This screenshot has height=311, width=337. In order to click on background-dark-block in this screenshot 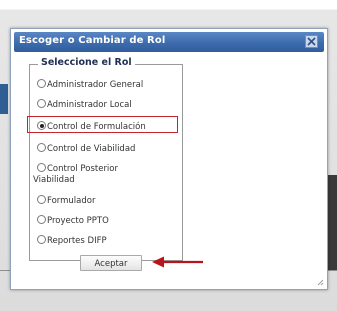, I will do `click(332, 222)`.